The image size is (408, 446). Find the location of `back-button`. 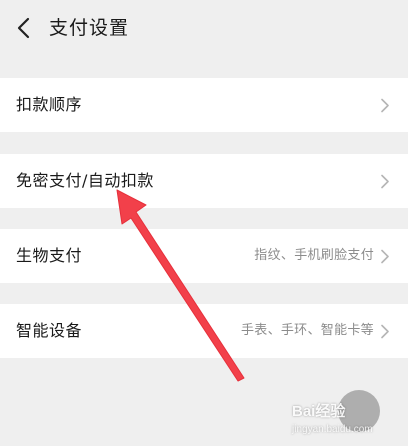

back-button is located at coordinates (25, 28).